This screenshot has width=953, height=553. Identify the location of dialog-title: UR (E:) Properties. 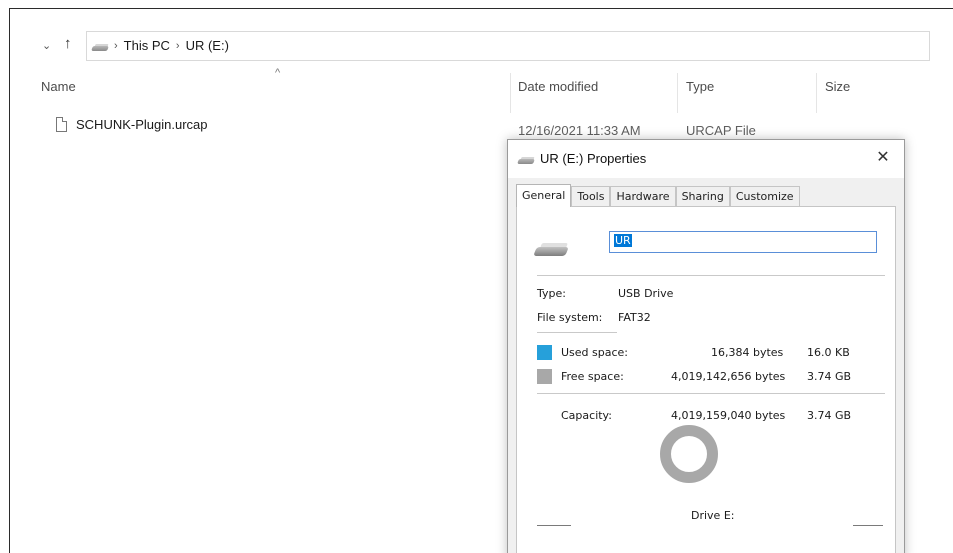
(593, 158).